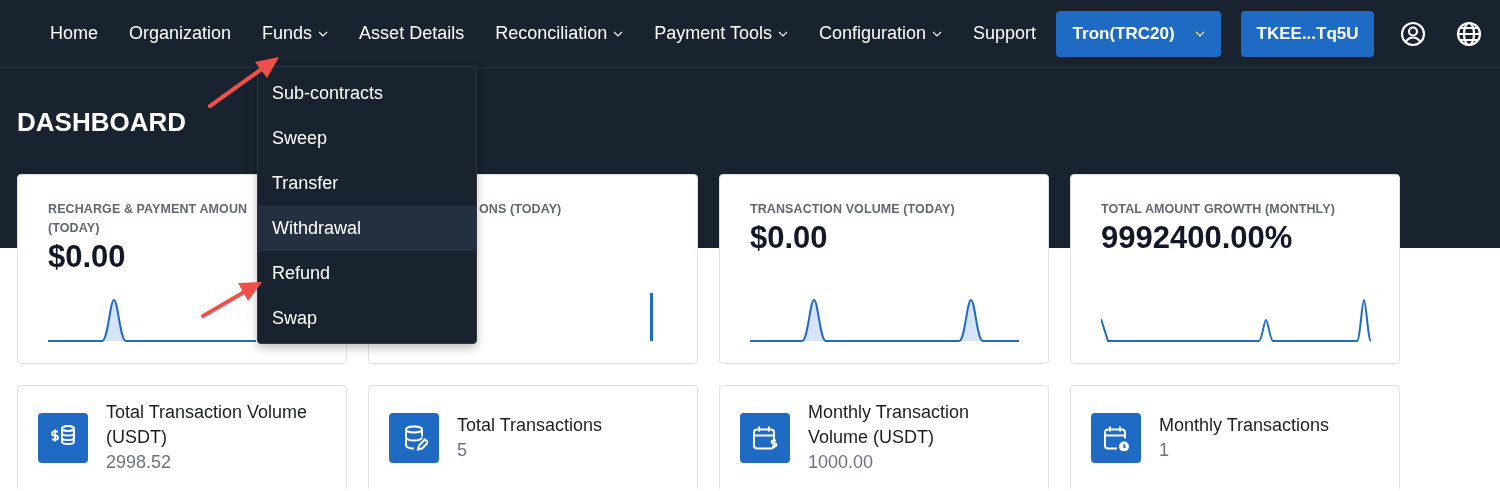 Image resolution: width=1500 pixels, height=491 pixels. I want to click on dropdown-menu-item: Withdrawal, so click(367, 228).